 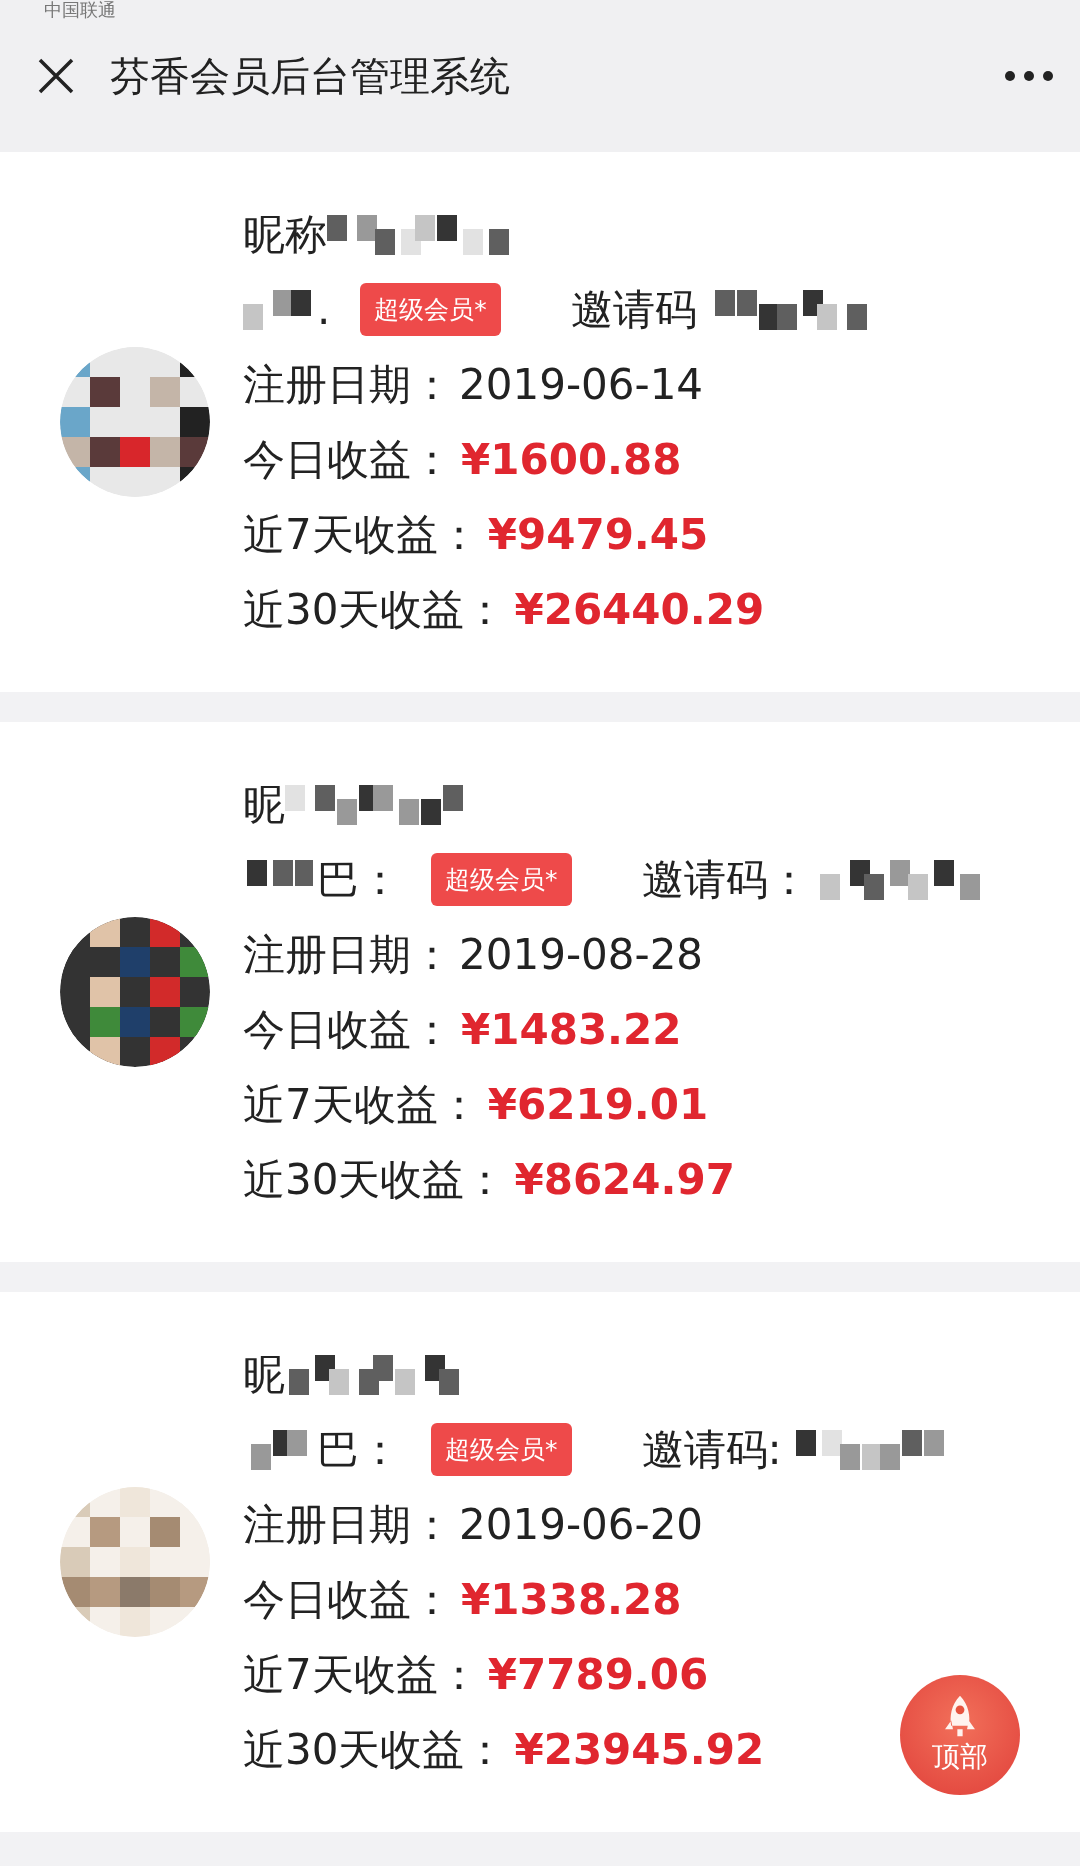 What do you see at coordinates (581, 954) in the screenshot?
I see `registration-date: 2019-08-28` at bounding box center [581, 954].